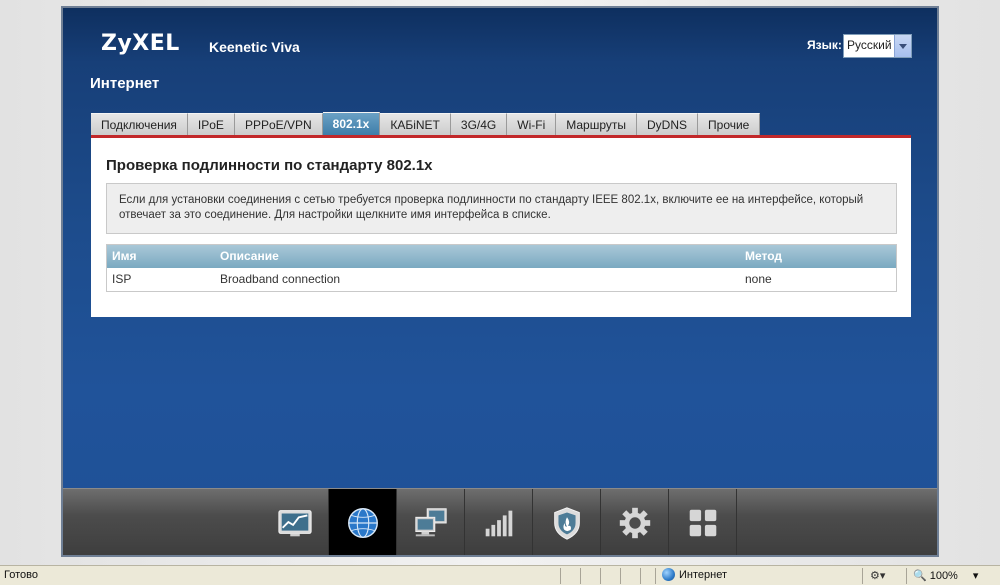 Image resolution: width=1000 pixels, height=585 pixels. Describe the element at coordinates (278, 125) in the screenshot. I see `tab-pppoe-vpn: PPPoE/VPN` at that location.